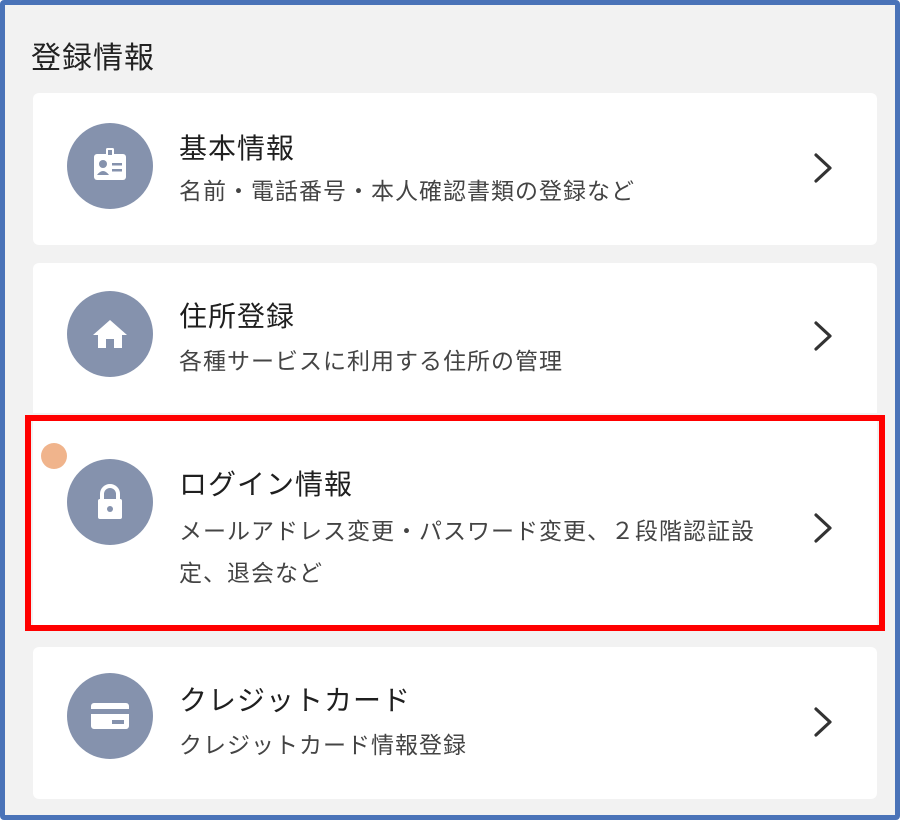 This screenshot has width=900, height=820. I want to click on lock-icon, so click(110, 502).